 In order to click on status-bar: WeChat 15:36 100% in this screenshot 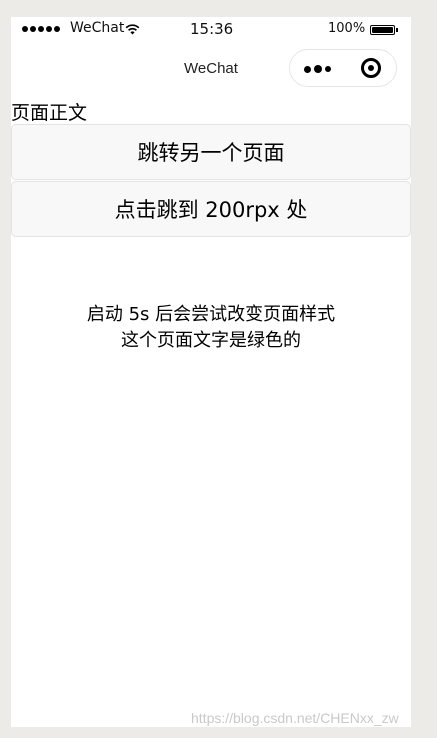, I will do `click(211, 29)`.